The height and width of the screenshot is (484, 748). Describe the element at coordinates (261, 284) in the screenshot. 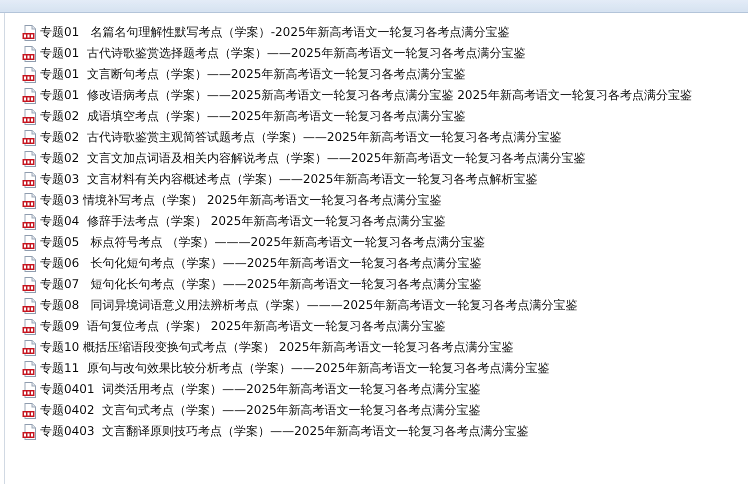

I see `file-name: 专题07 短句化长句考点（学案）——2025年新高考语文一轮复习各考点满分宝鉴` at that location.